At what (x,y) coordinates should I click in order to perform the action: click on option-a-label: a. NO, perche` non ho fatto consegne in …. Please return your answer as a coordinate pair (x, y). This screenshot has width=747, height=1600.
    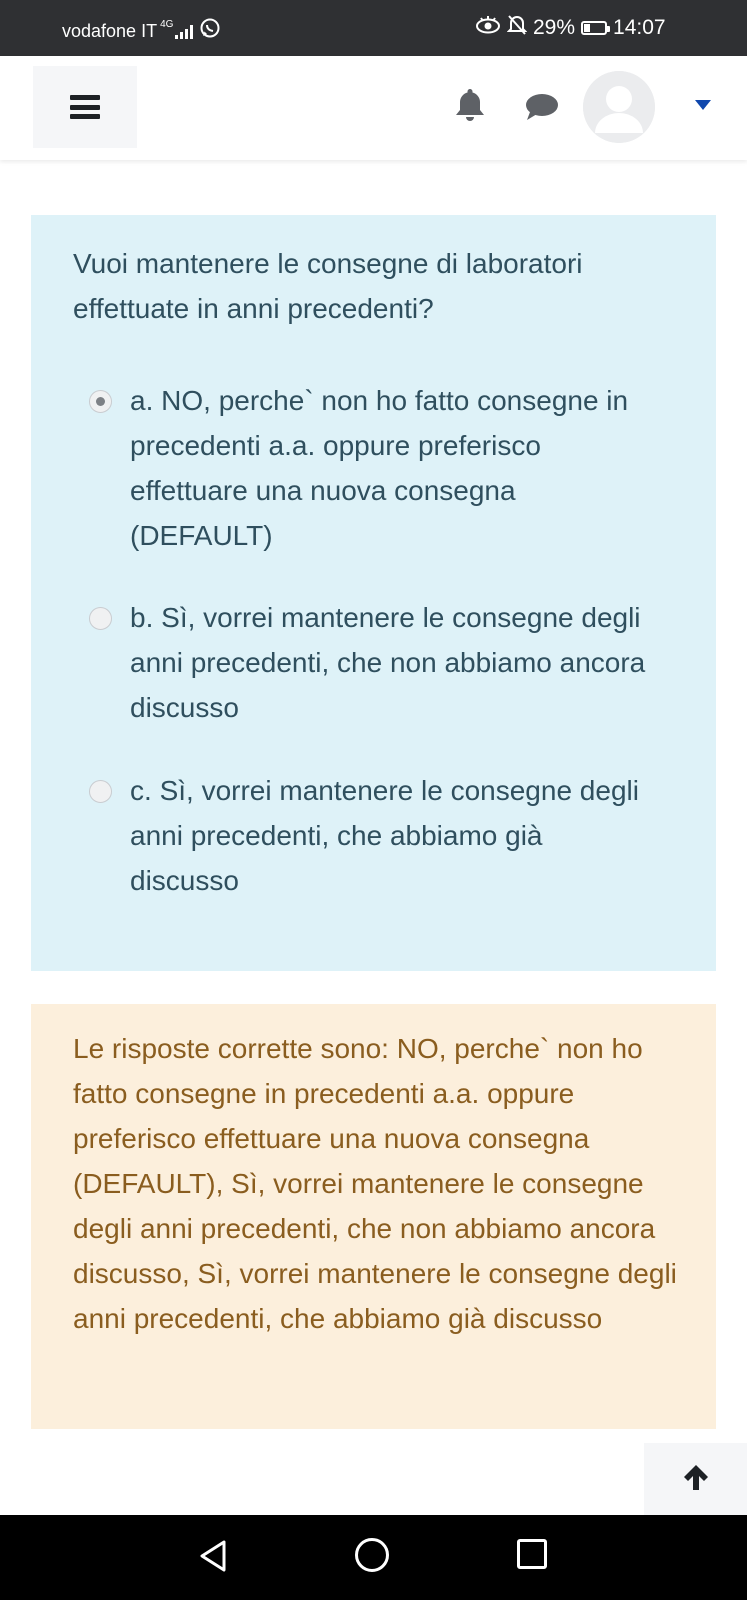
    Looking at the image, I should click on (390, 468).